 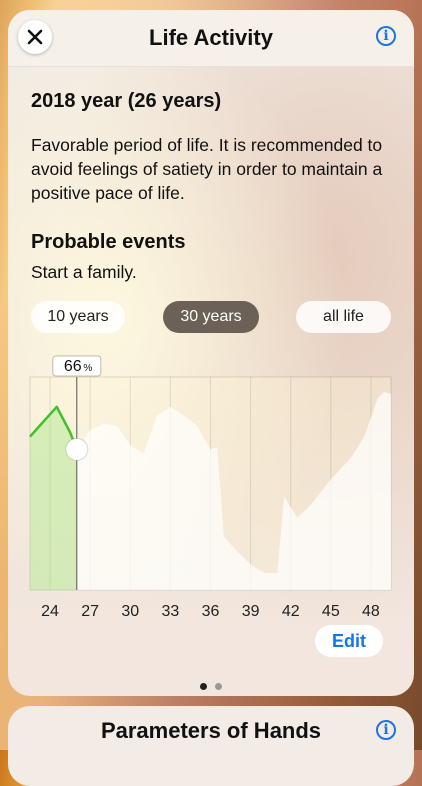 What do you see at coordinates (170, 611) in the screenshot?
I see `x-tick-label: 33` at bounding box center [170, 611].